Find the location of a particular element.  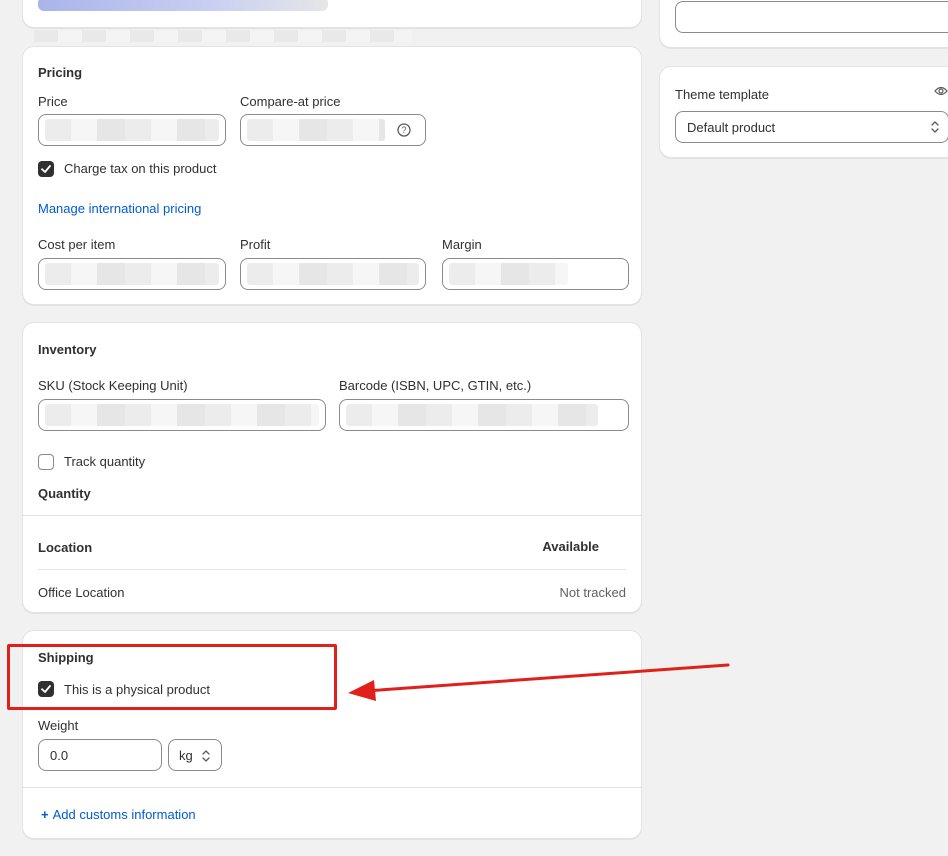

add-customs-information-link: + Add customs information is located at coordinates (118, 814).